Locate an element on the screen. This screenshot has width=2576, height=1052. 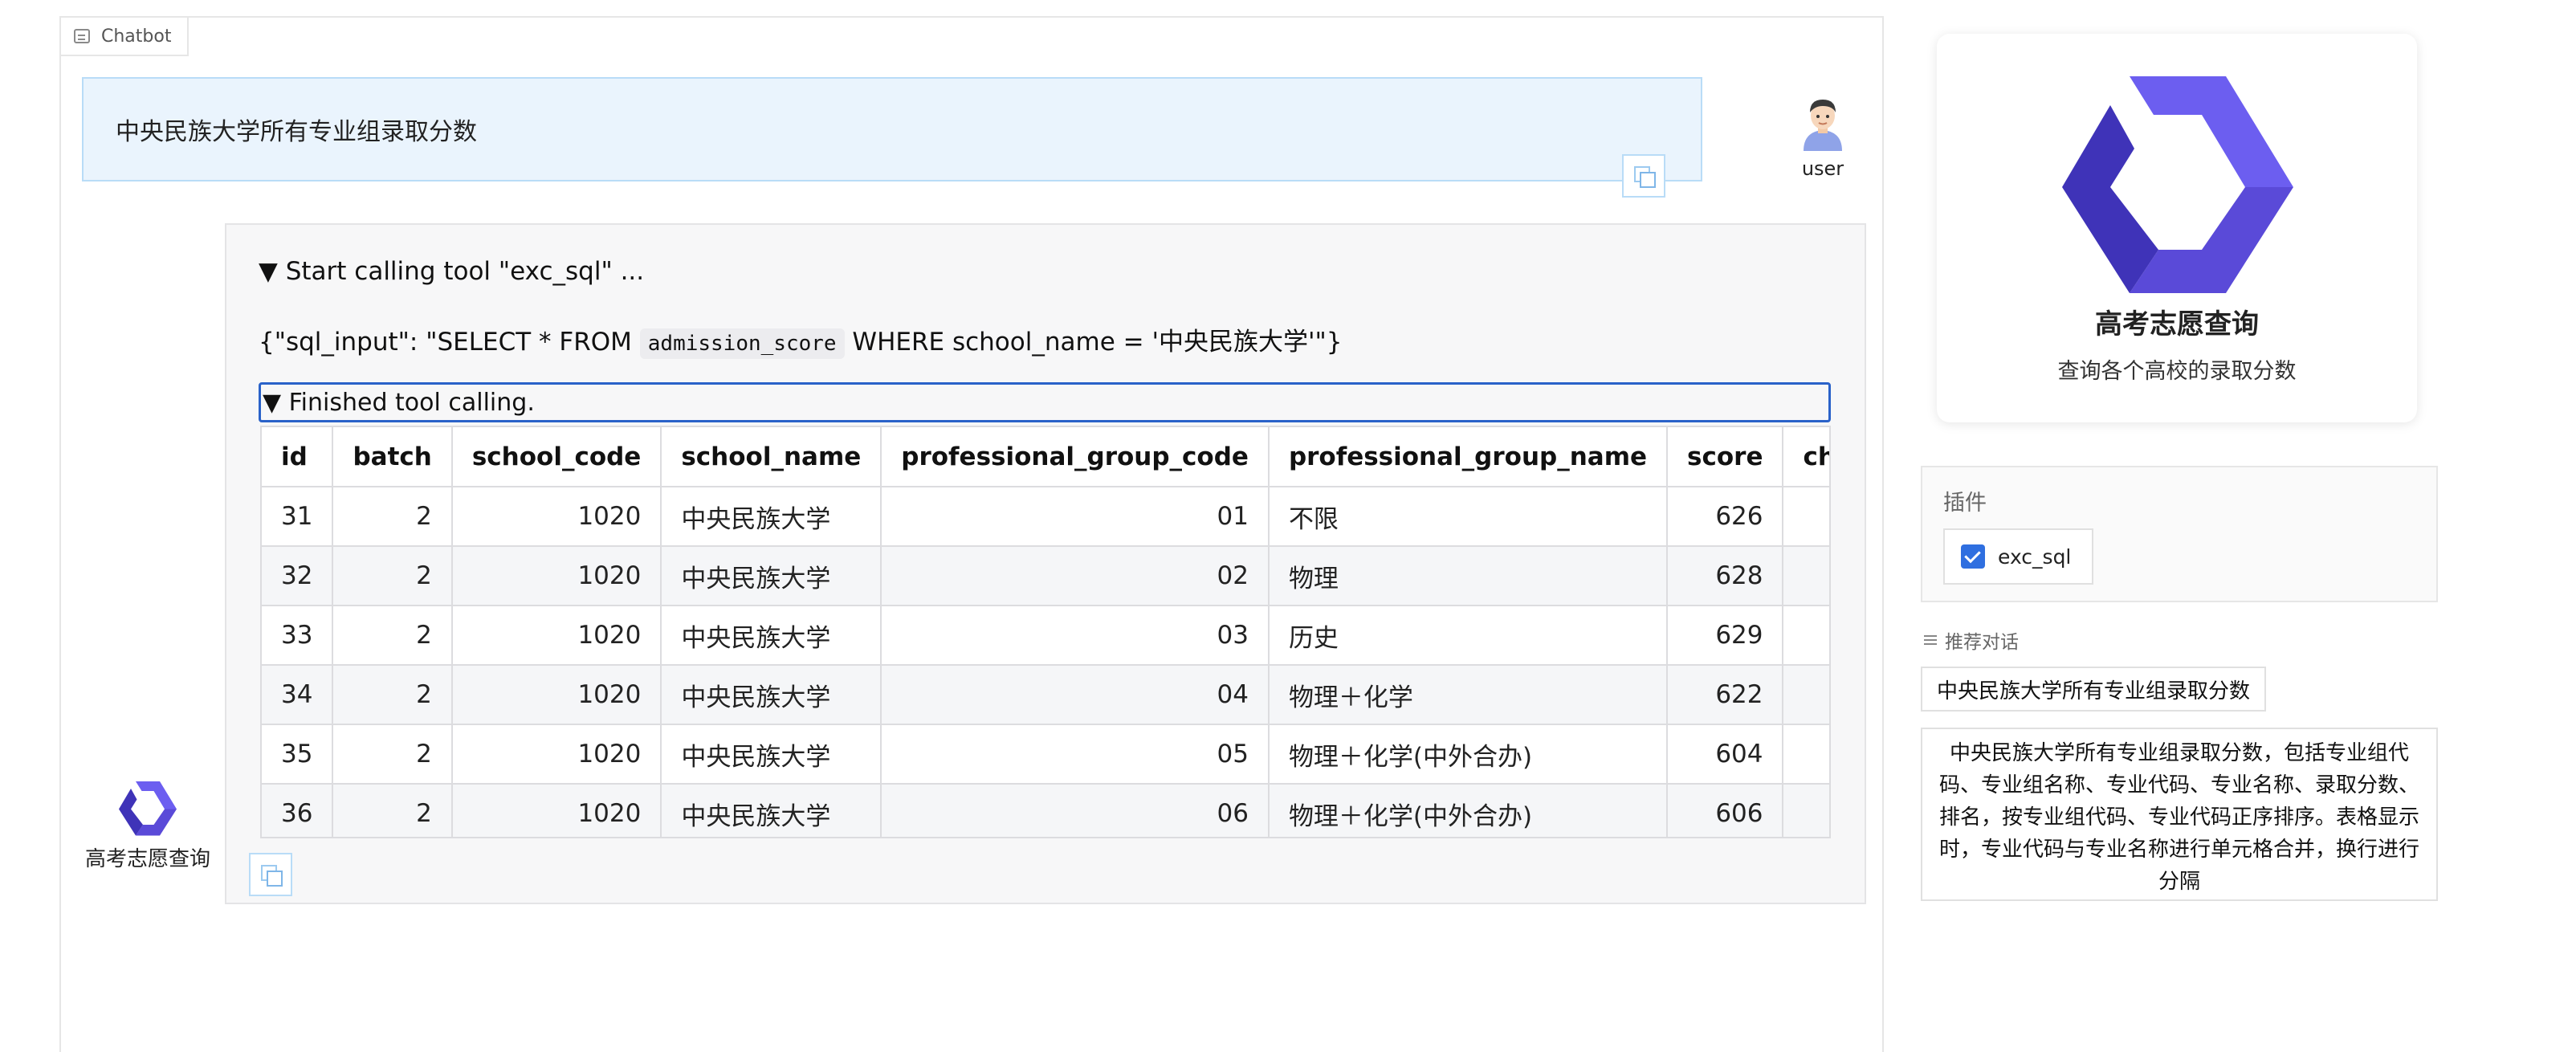
table-row: 3421020中央民族大学04物理＋化学622nan is located at coordinates (1045, 695).